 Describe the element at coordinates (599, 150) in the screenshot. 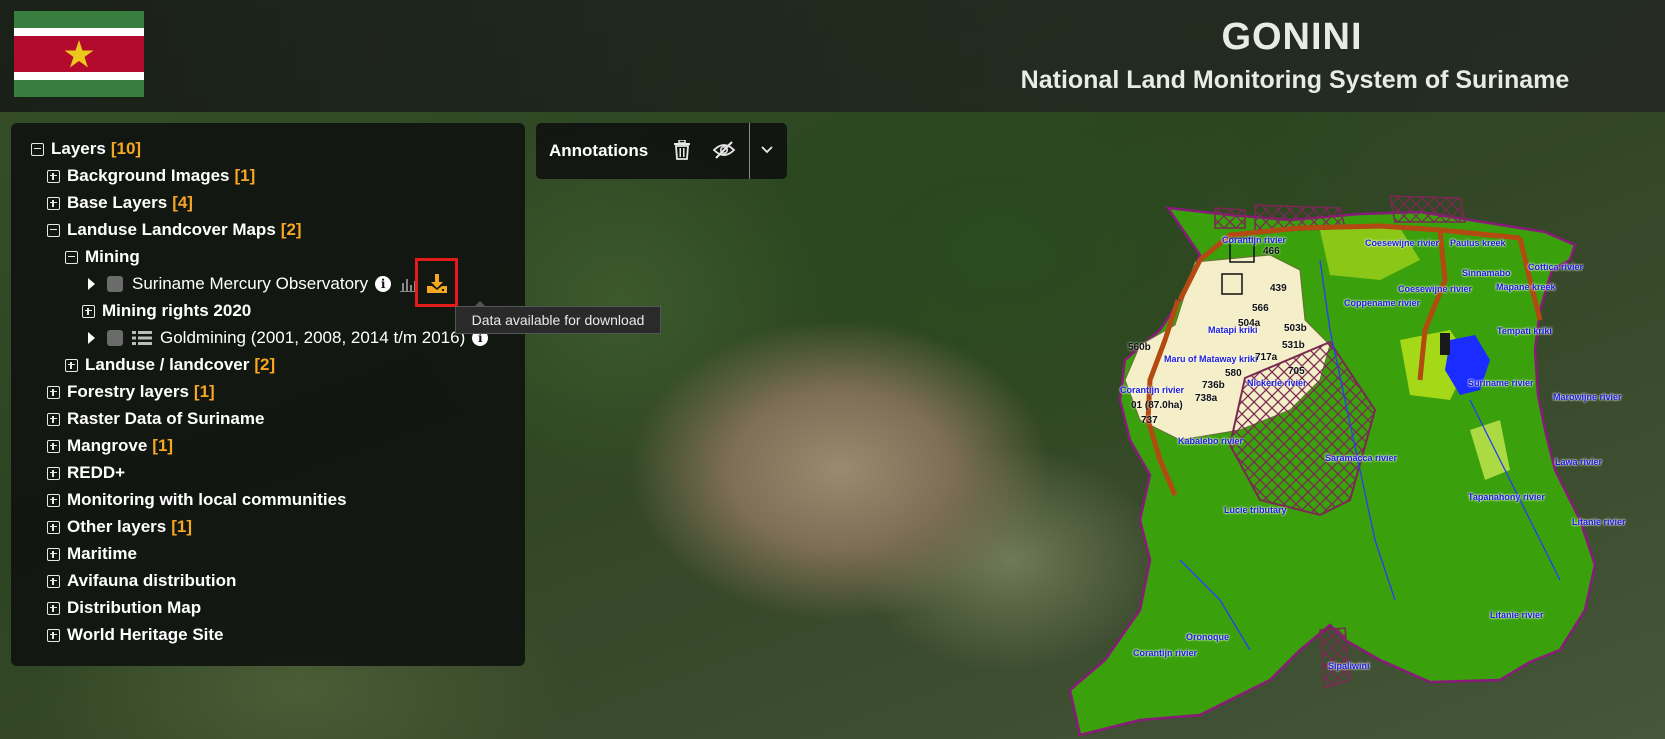

I see `annotations-label: Annotations` at that location.